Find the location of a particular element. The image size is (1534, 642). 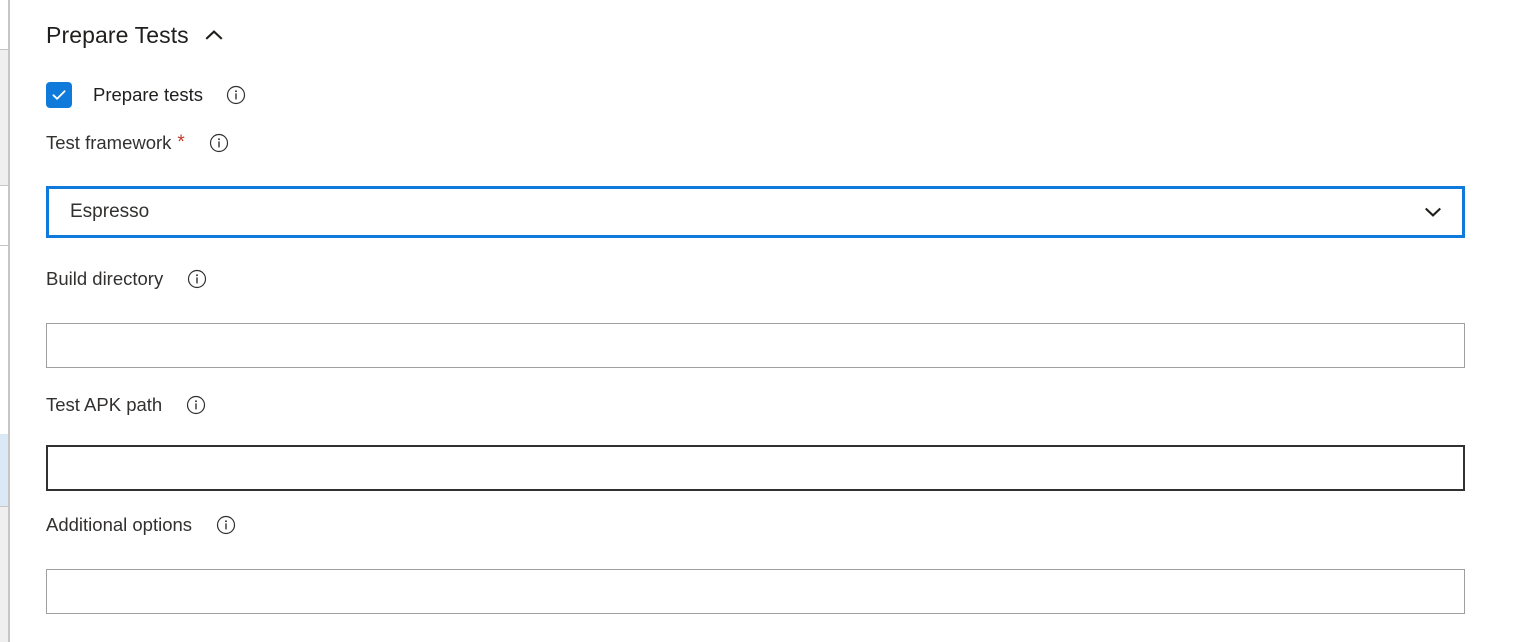

build-directory-input is located at coordinates (755, 345).